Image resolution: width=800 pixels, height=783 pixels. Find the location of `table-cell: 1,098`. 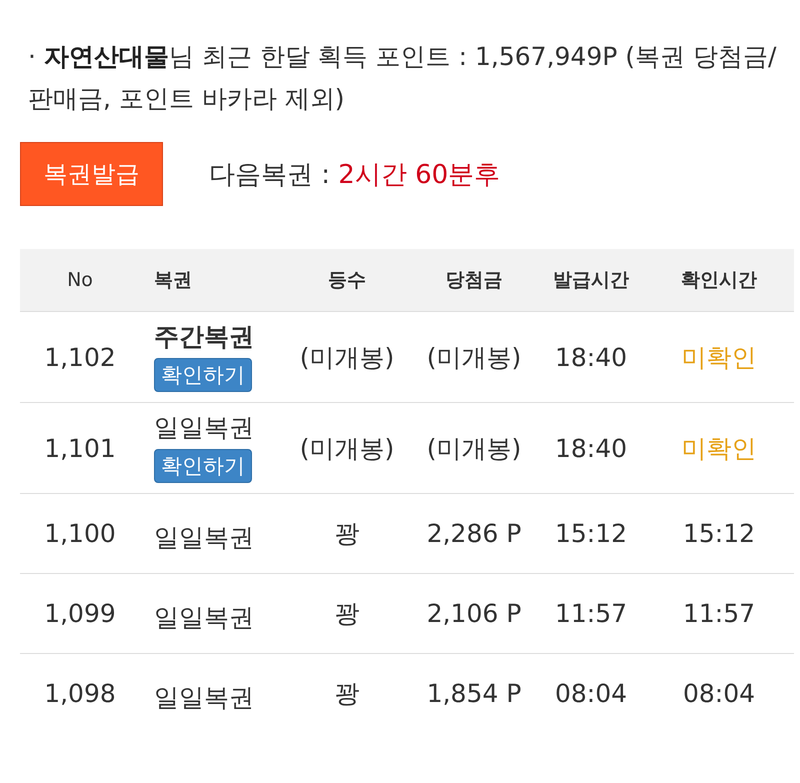

table-cell: 1,098 is located at coordinates (80, 693).